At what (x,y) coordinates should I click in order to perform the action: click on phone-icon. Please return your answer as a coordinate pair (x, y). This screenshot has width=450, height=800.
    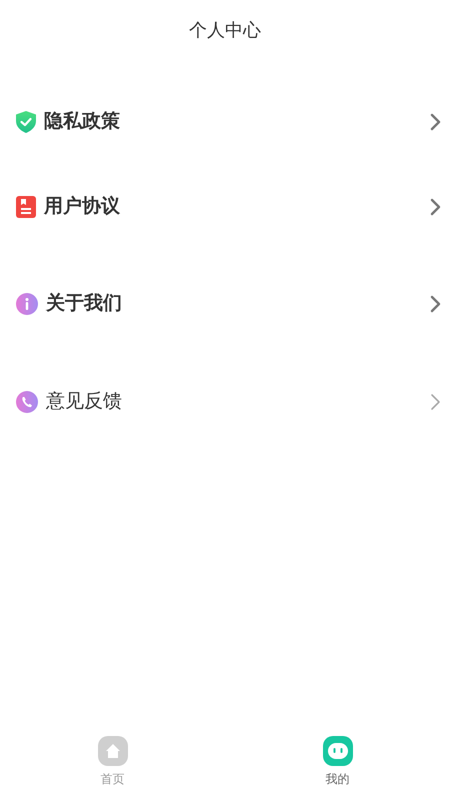
    Looking at the image, I should click on (27, 402).